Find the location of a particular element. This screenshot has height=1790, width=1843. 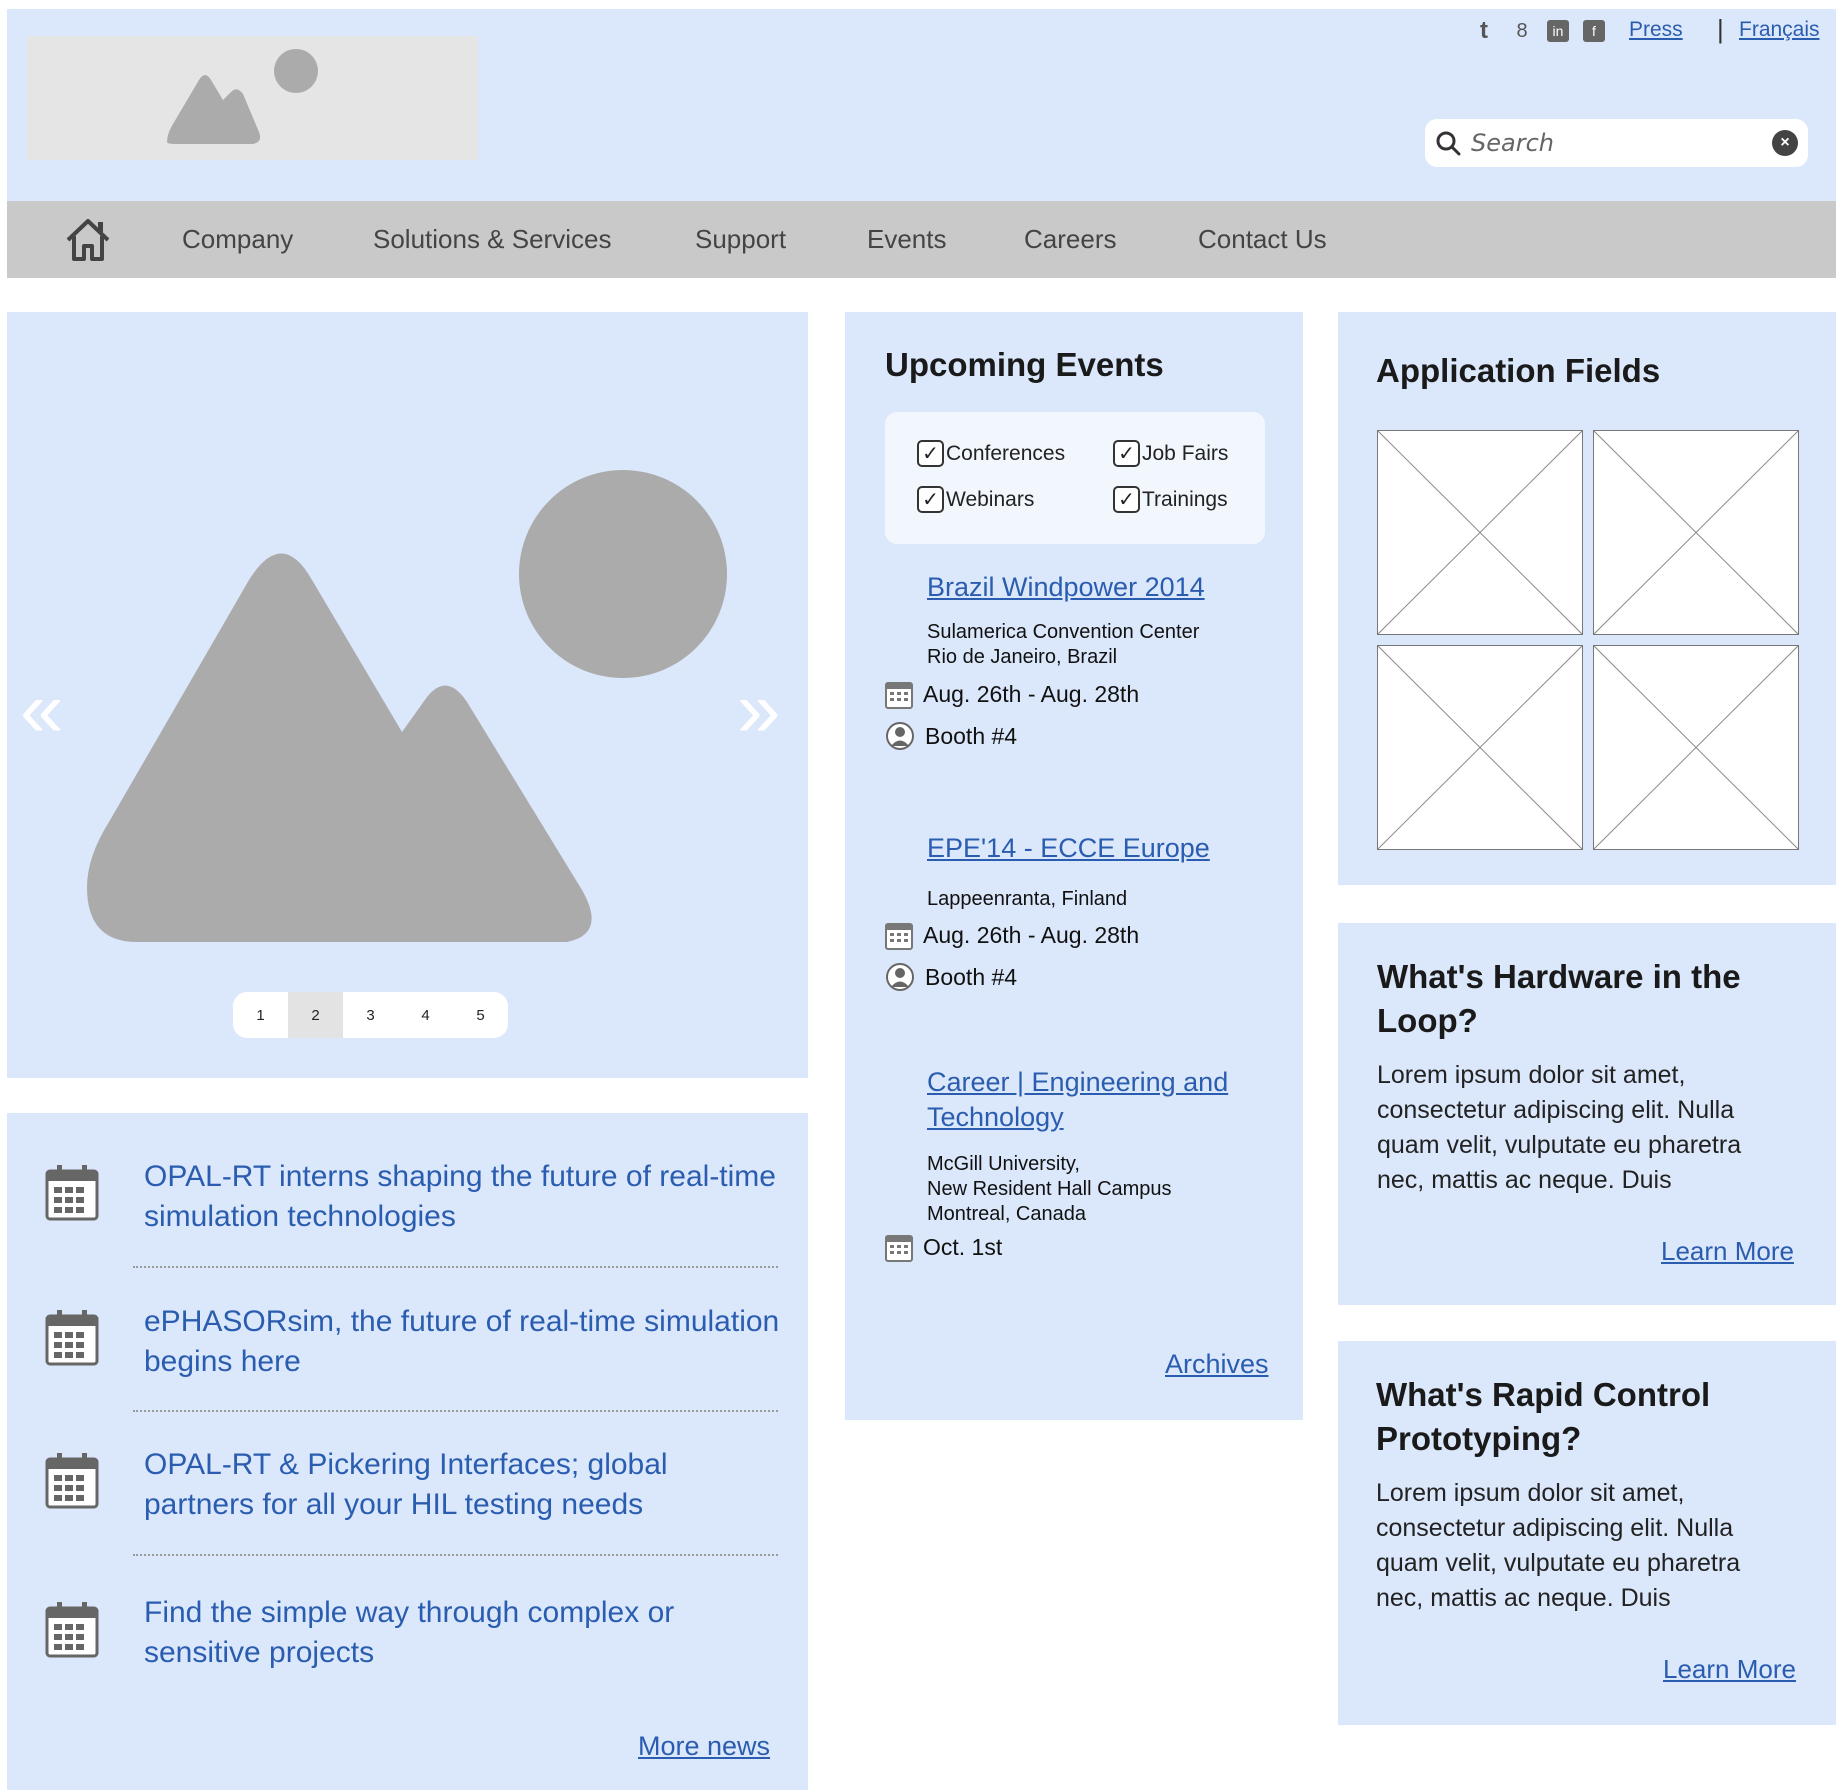

person-icon is located at coordinates (900, 977).